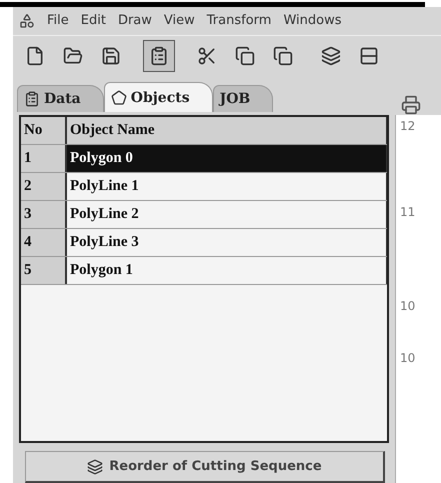 The height and width of the screenshot is (483, 441). Describe the element at coordinates (227, 270) in the screenshot. I see `table-cell: Polygon 1` at that location.